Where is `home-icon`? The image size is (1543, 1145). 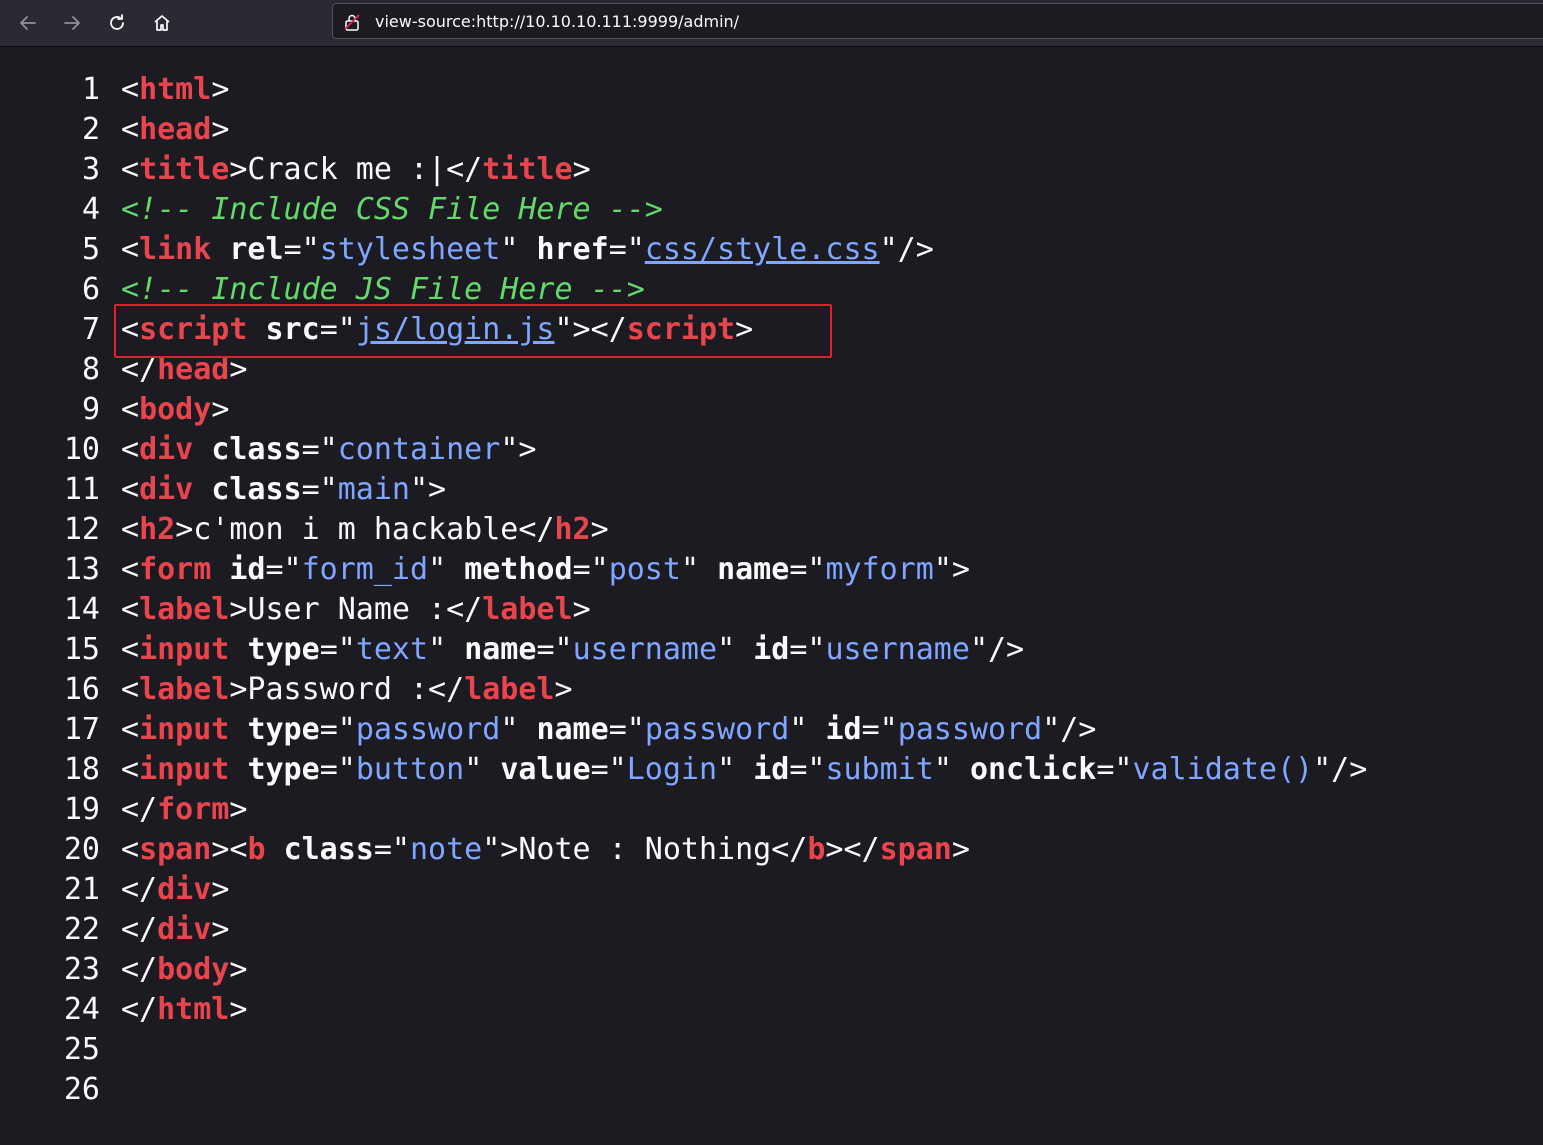 home-icon is located at coordinates (162, 23).